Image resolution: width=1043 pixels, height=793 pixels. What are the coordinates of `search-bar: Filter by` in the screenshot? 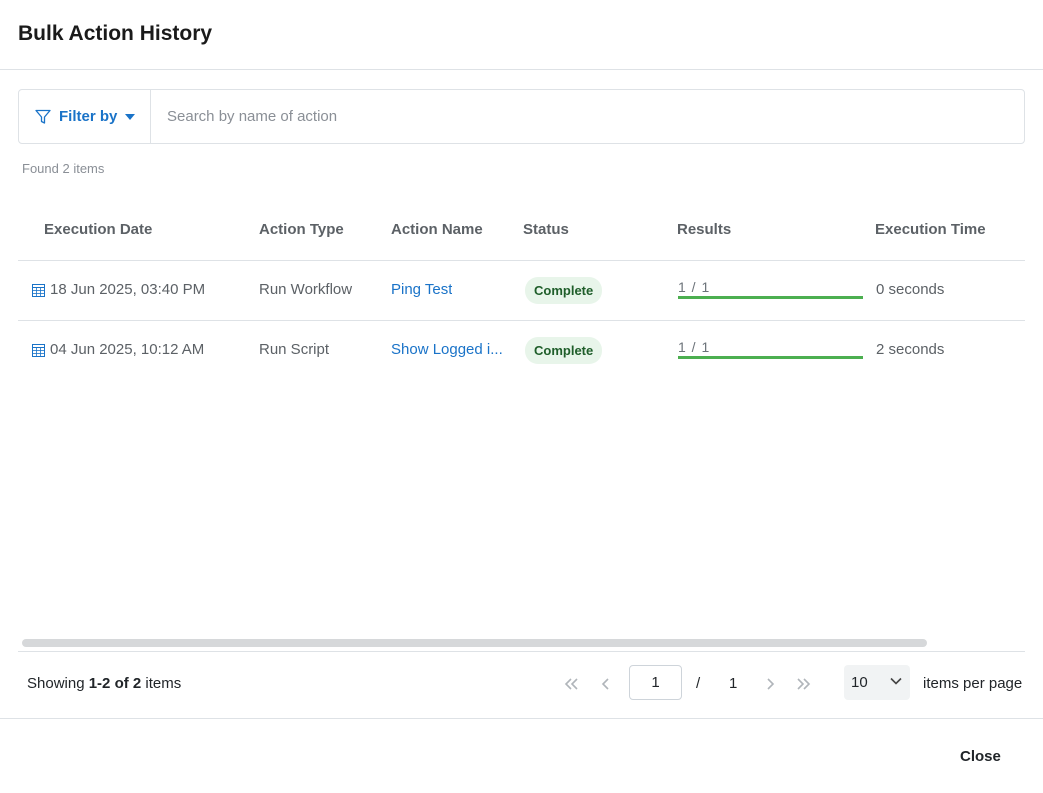 It's located at (521, 116).